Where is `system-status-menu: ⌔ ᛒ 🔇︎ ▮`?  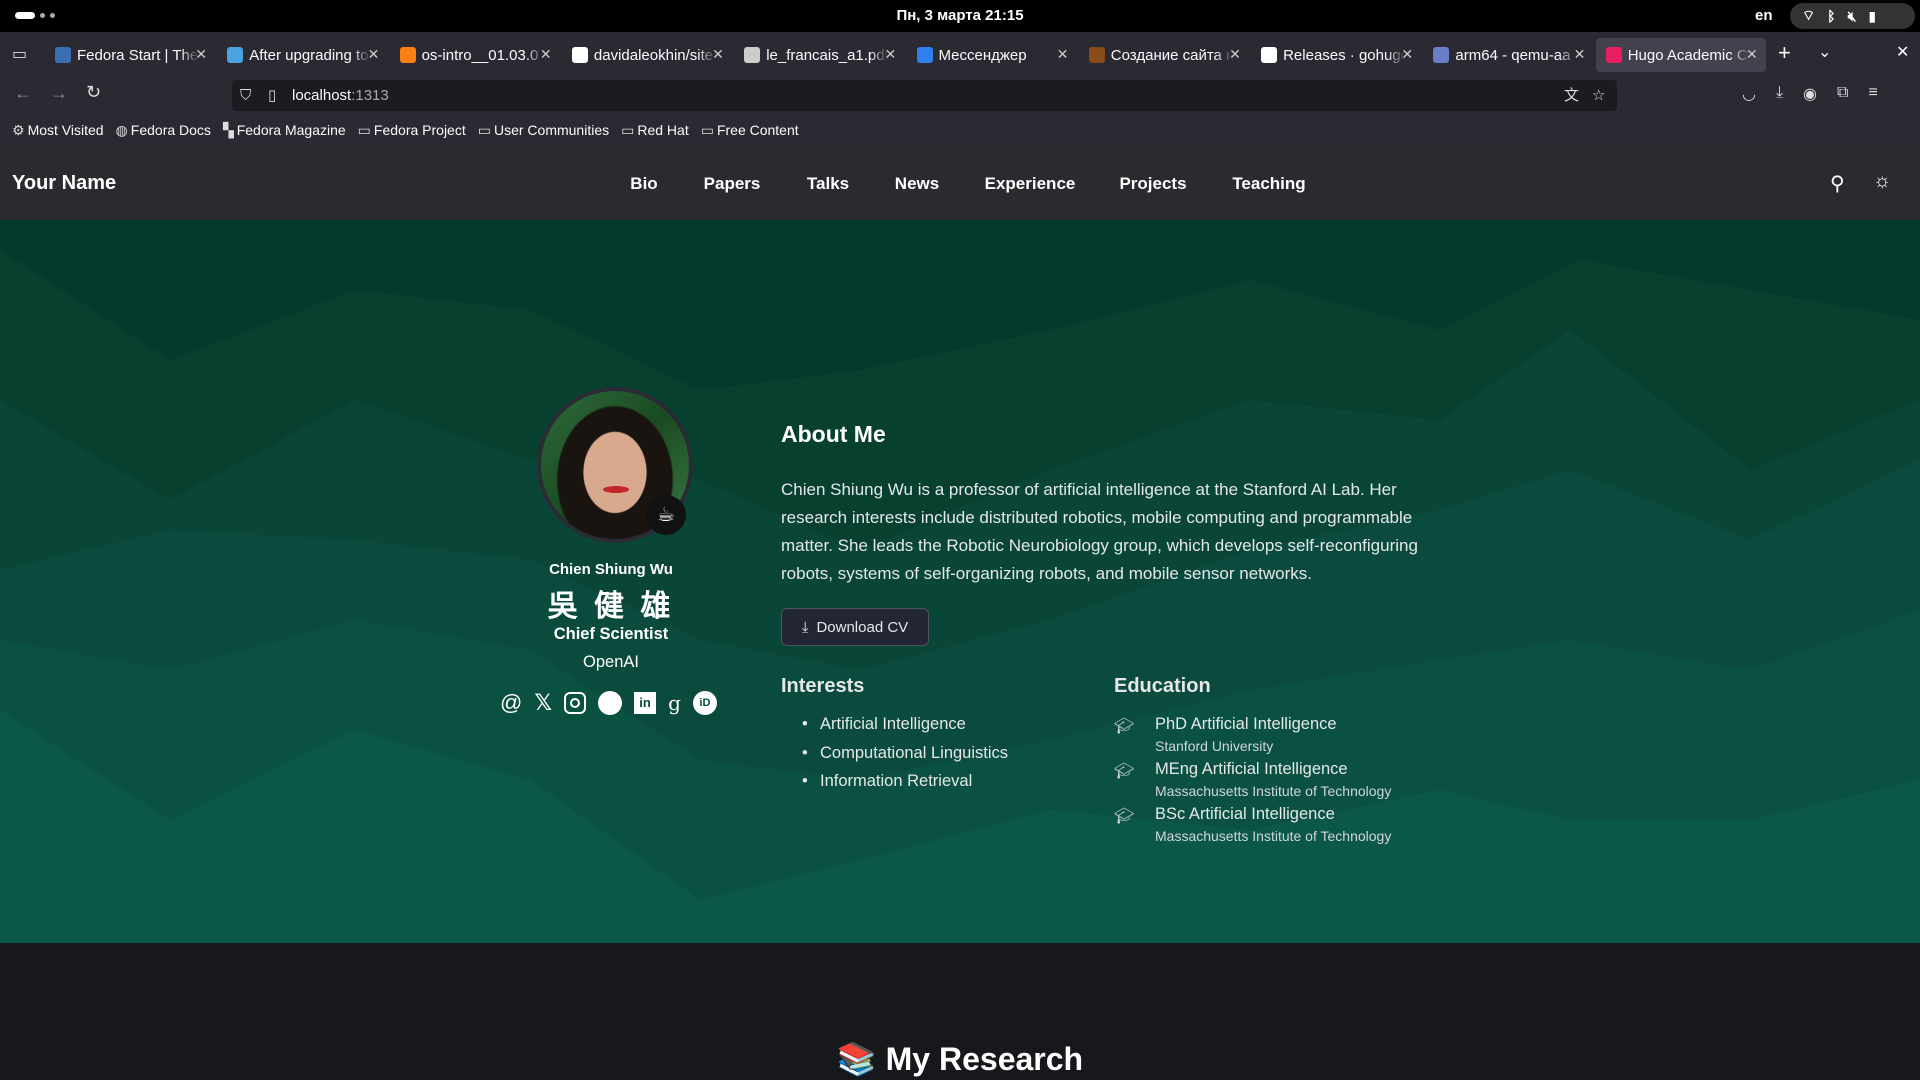 system-status-menu: ⌔ ᛒ 🔇︎ ▮ is located at coordinates (1852, 16).